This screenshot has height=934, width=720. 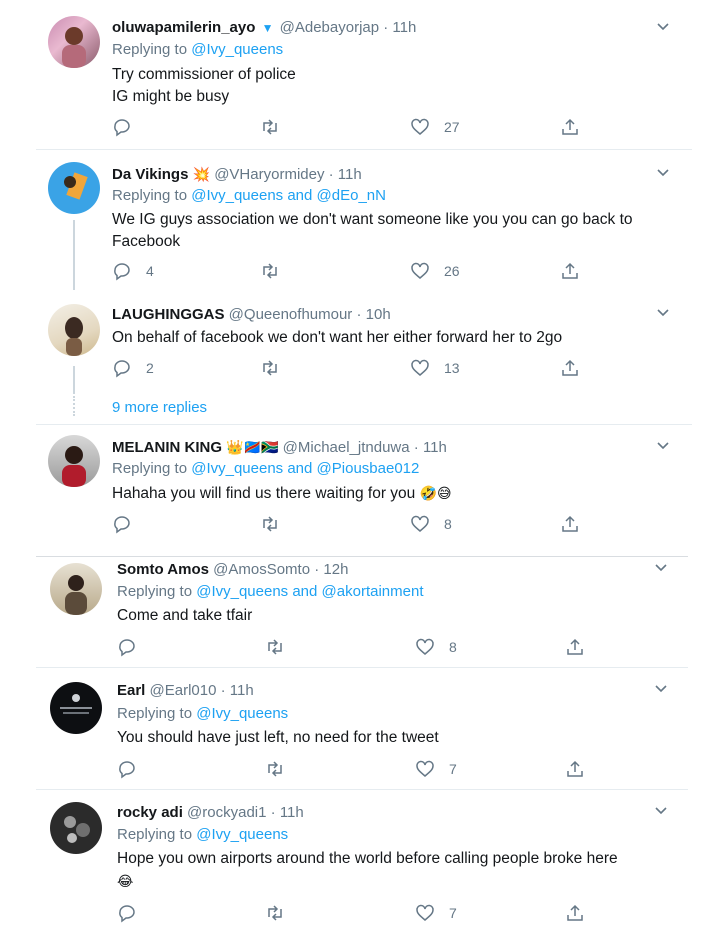 I want to click on display-name: MELANIN KING, so click(x=167, y=447).